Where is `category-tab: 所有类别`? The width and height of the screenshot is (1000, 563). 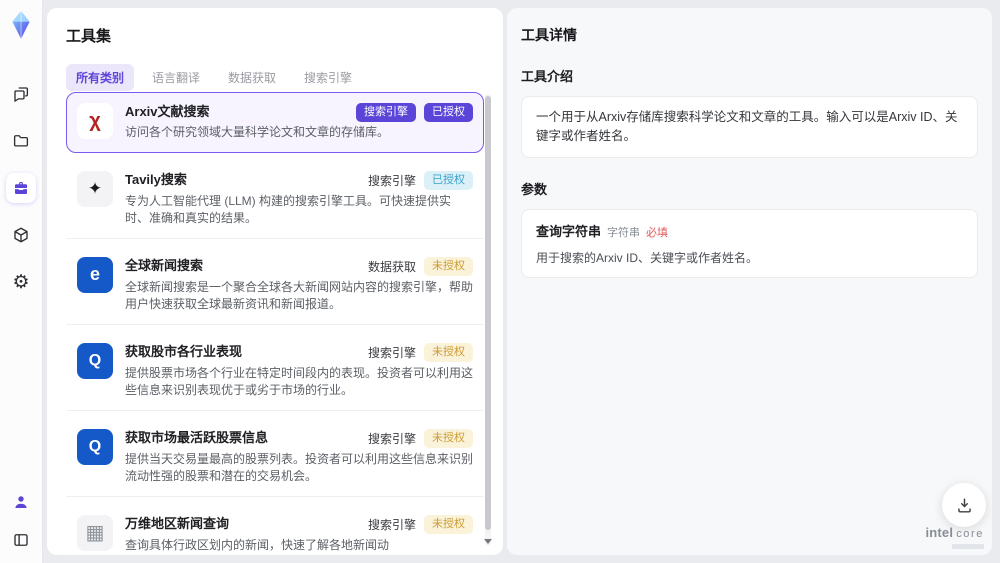
category-tab: 所有类别 is located at coordinates (100, 77).